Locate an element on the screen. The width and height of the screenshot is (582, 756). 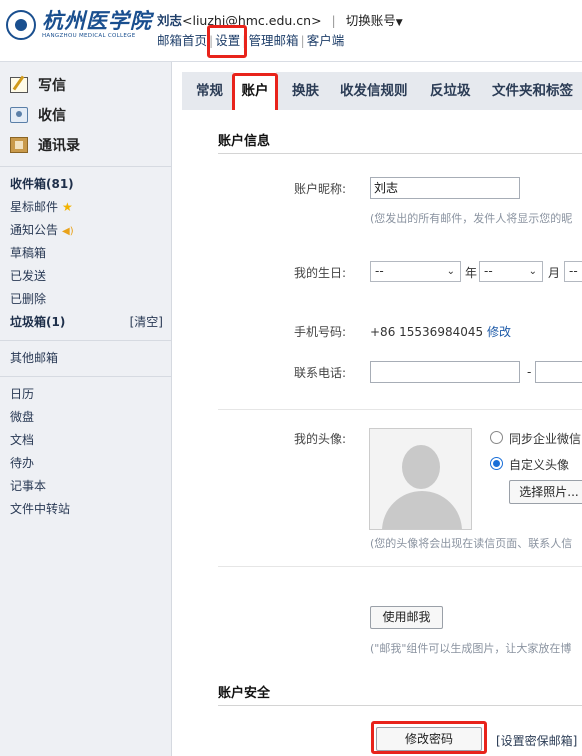
change-password-highlight-box is located at coordinates (429, 737).